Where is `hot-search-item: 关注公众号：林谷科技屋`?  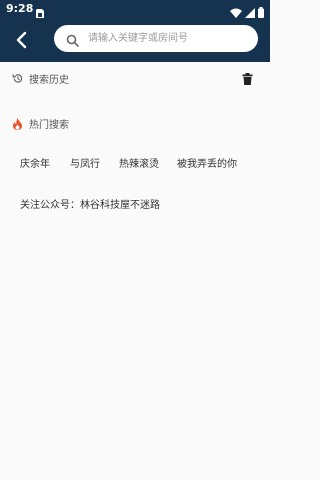
hot-search-item: 关注公众号：林谷科技屋 is located at coordinates (75, 203).